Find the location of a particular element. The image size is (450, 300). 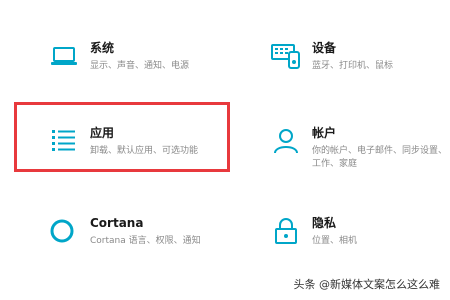

tile-title: 帐户 is located at coordinates (324, 133).